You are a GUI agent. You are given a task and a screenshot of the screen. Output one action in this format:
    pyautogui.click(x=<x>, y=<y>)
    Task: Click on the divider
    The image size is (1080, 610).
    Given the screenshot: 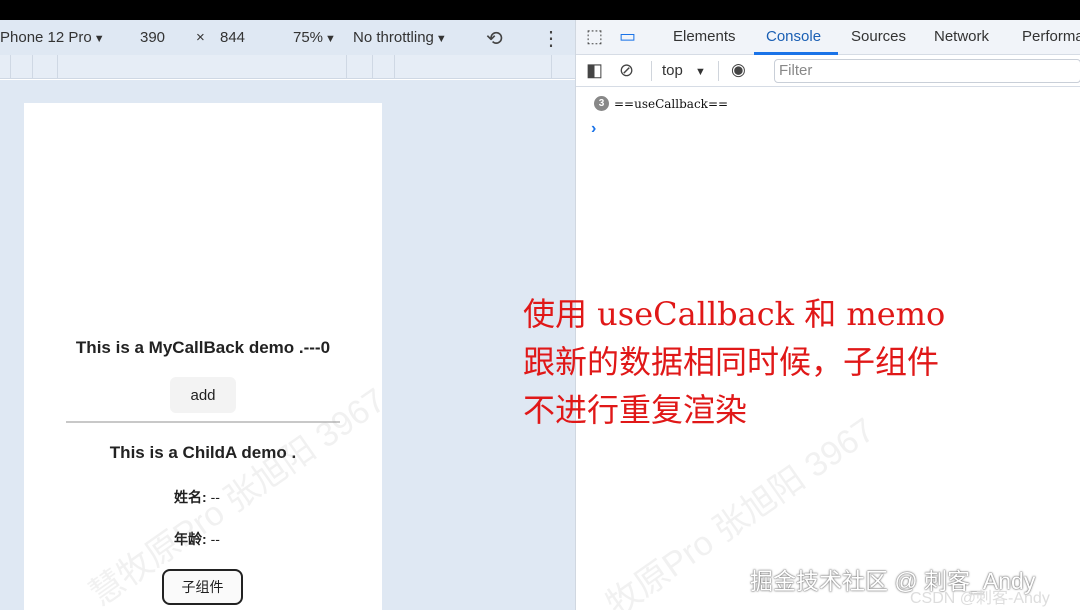 What is the action you would take?
    pyautogui.click(x=203, y=422)
    